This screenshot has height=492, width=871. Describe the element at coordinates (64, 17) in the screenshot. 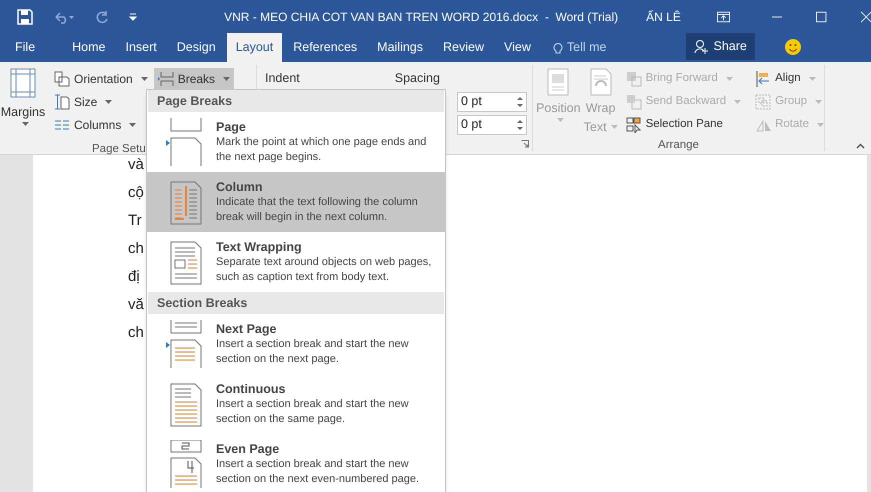

I see `undo-icon` at that location.